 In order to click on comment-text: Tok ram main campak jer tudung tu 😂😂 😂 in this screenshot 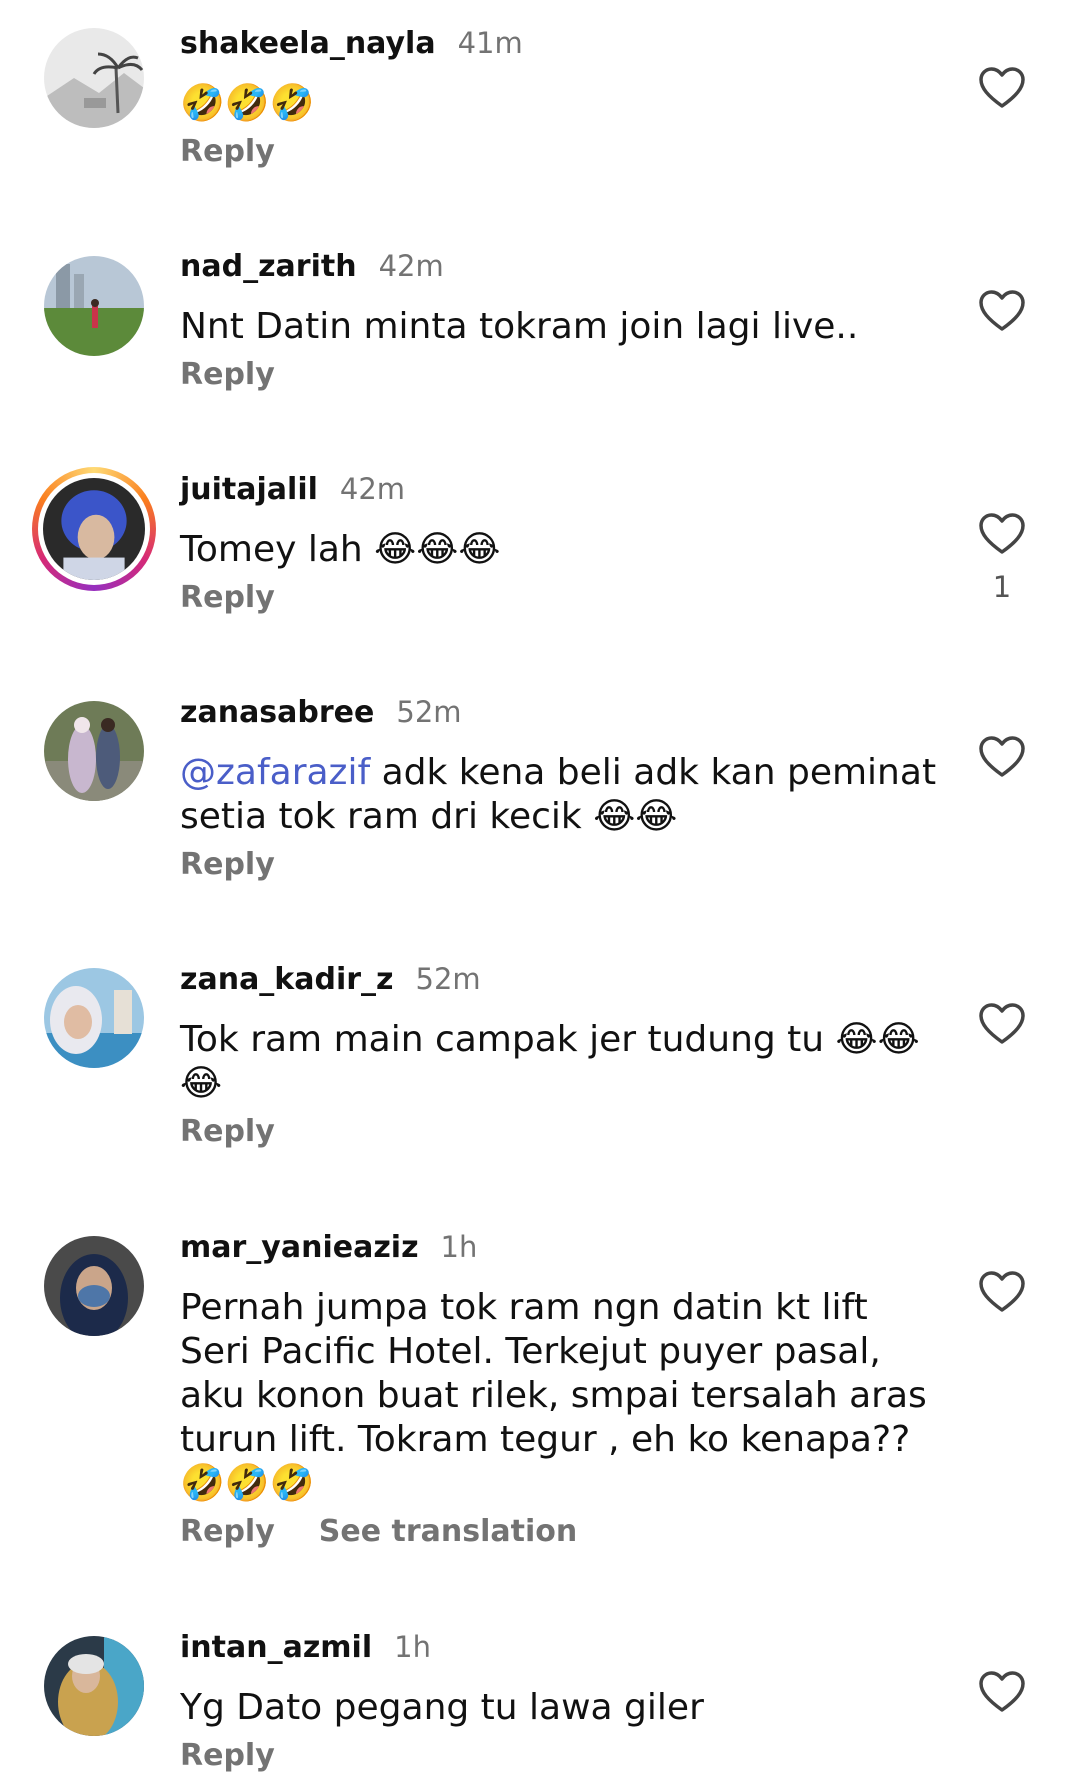, I will do `click(550, 1061)`.